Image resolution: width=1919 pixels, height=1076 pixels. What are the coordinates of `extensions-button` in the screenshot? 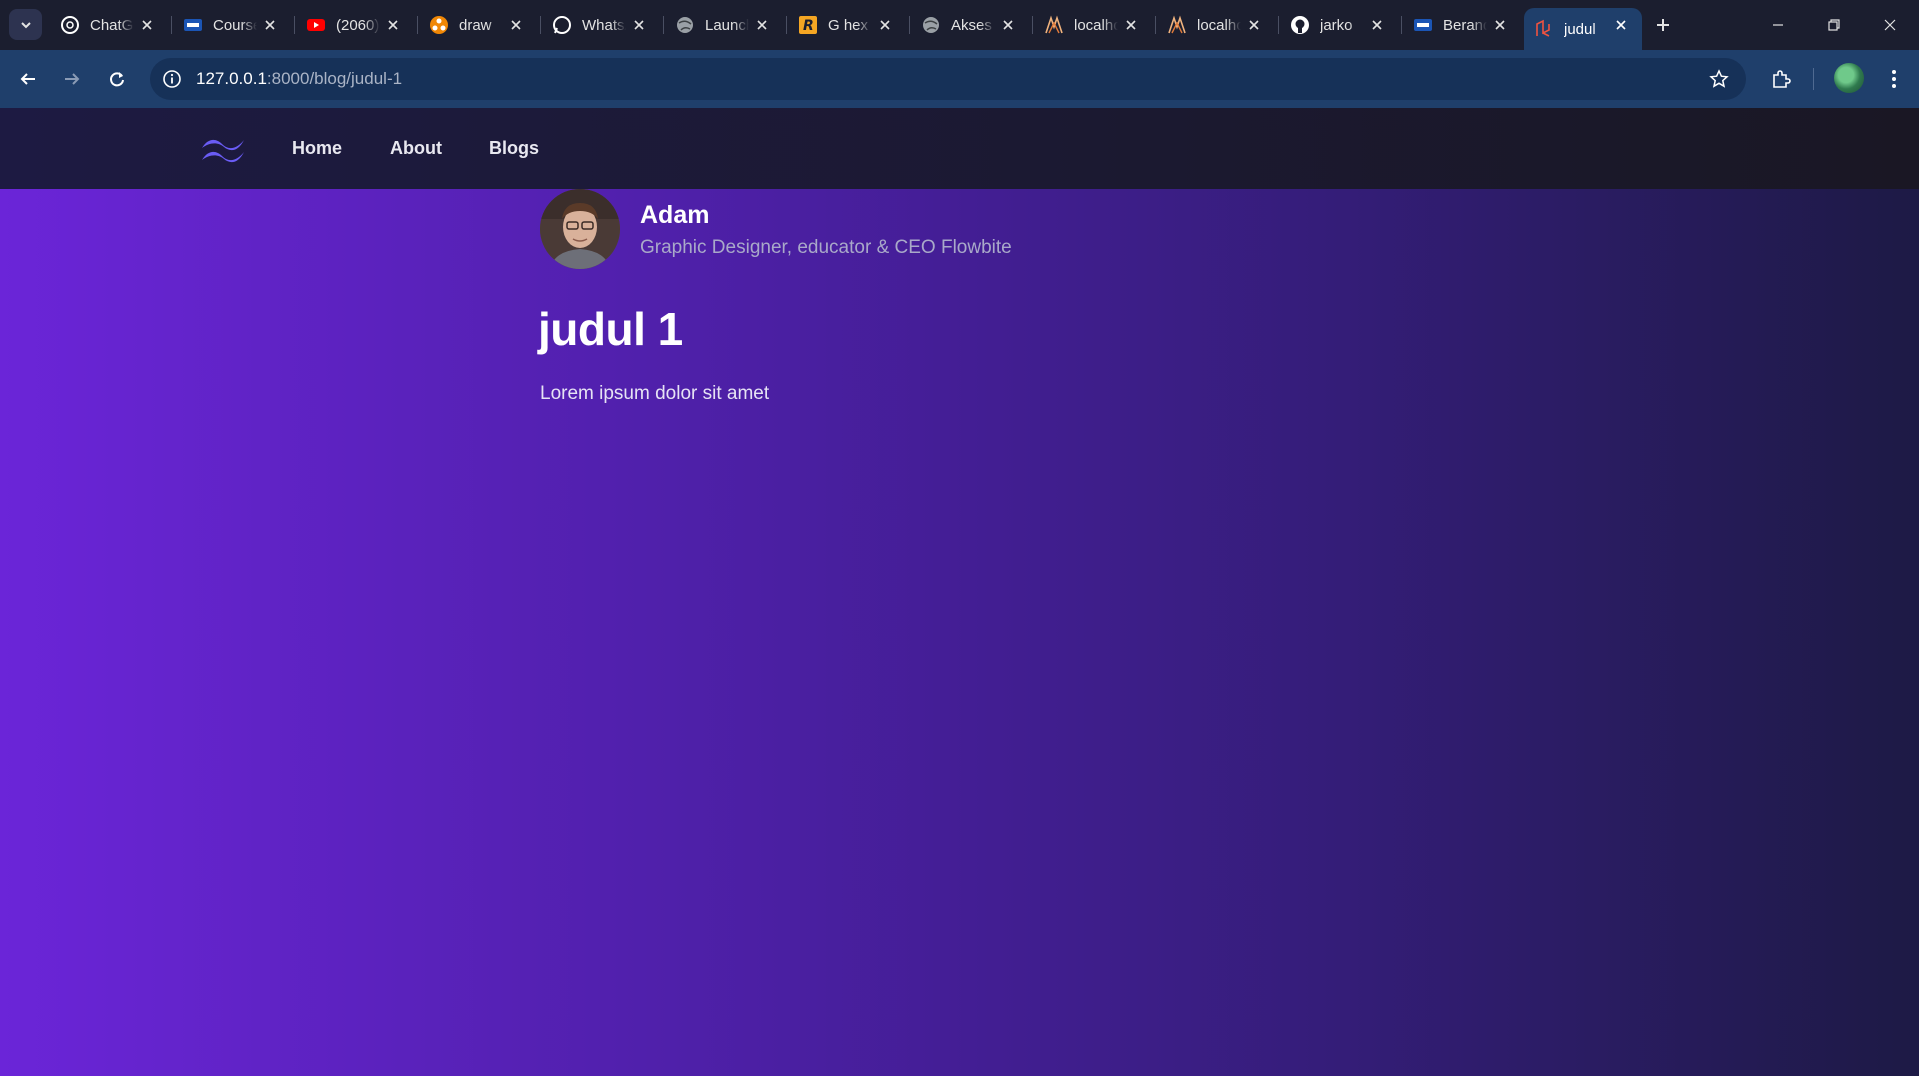 It's located at (1781, 79).